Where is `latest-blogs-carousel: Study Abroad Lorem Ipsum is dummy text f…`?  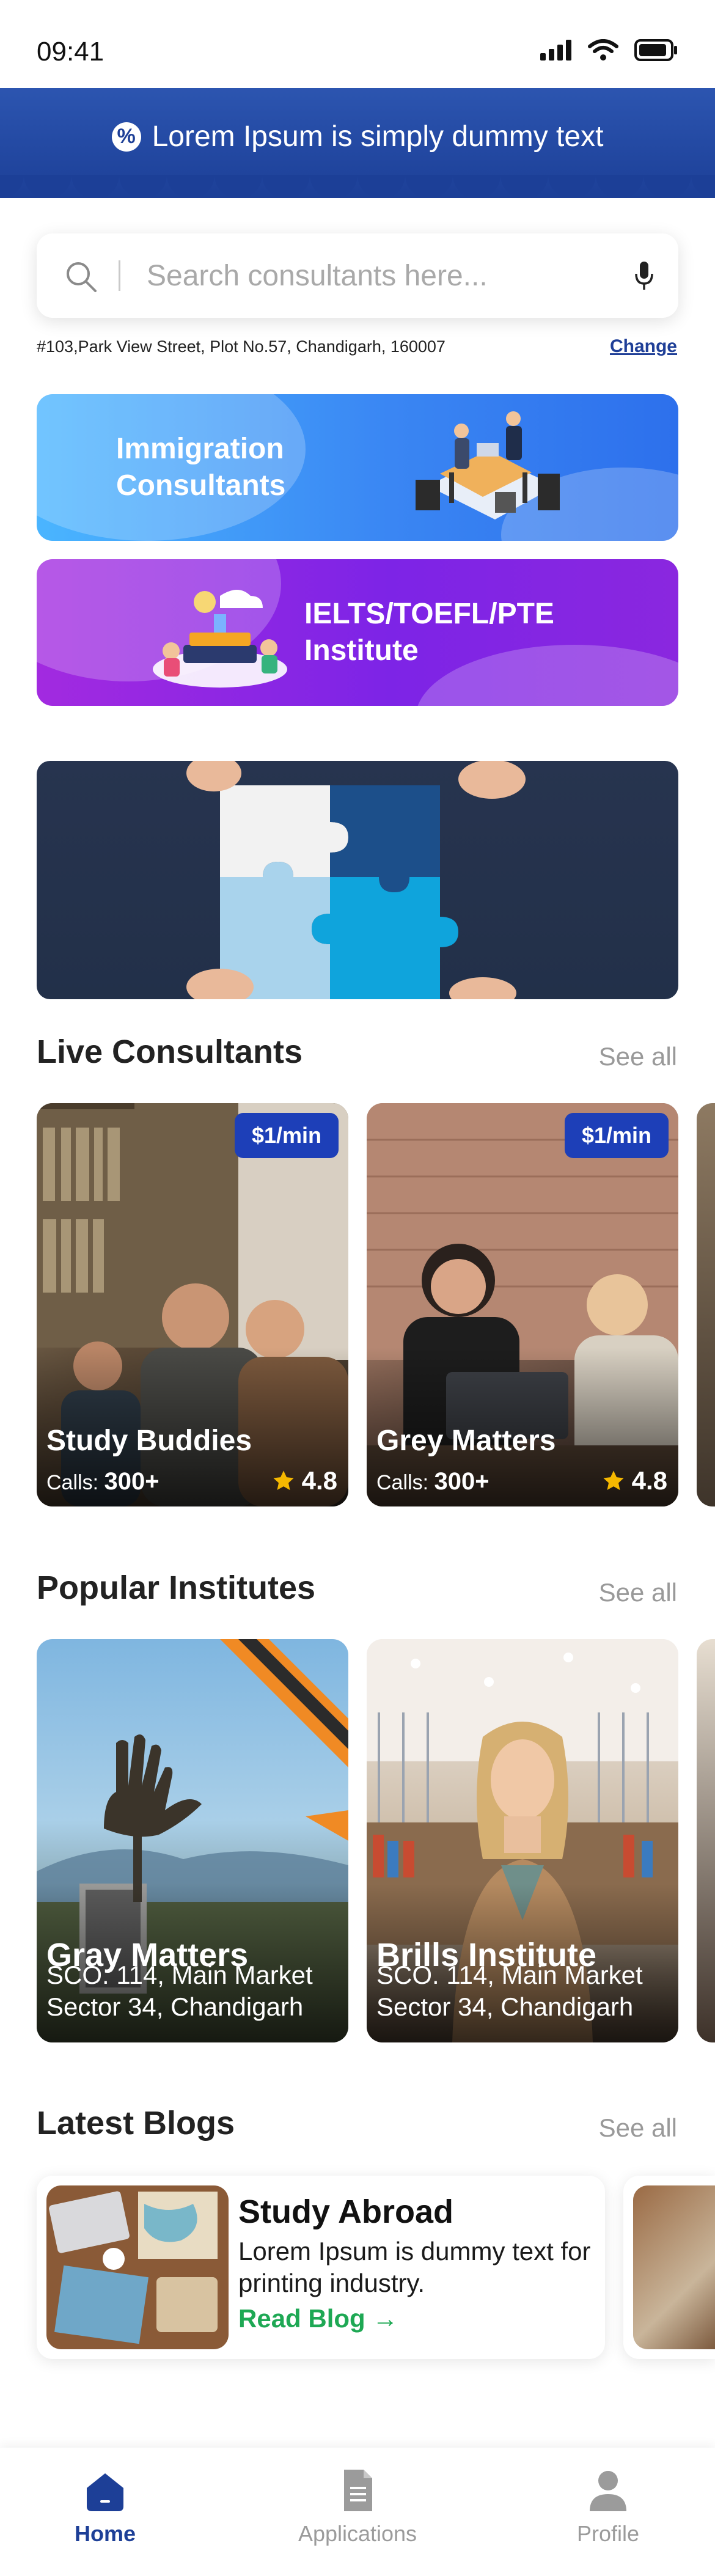
latest-blogs-carousel: Study Abroad Lorem Ipsum is dummy text f… is located at coordinates (376, 2267).